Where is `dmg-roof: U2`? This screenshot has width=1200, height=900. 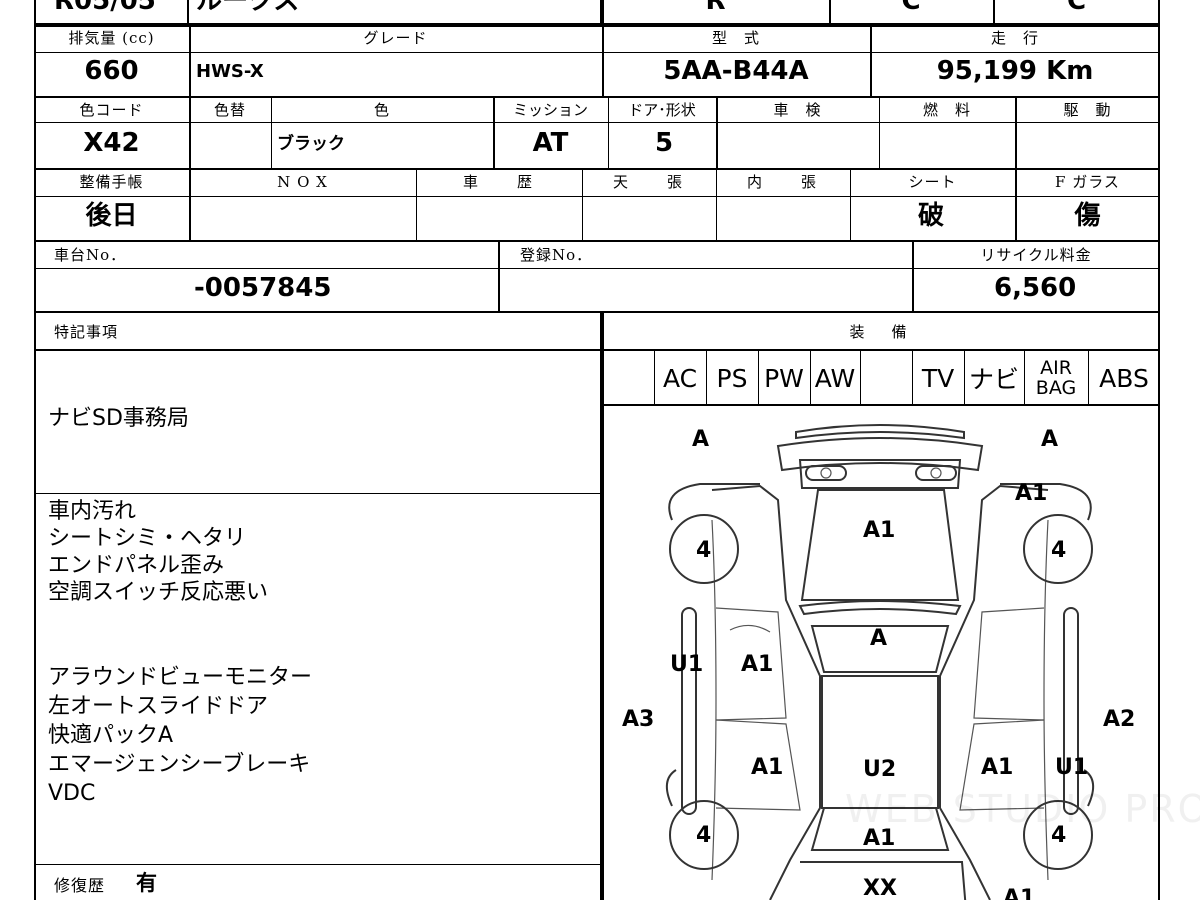
dmg-roof: U2 is located at coordinates (880, 769).